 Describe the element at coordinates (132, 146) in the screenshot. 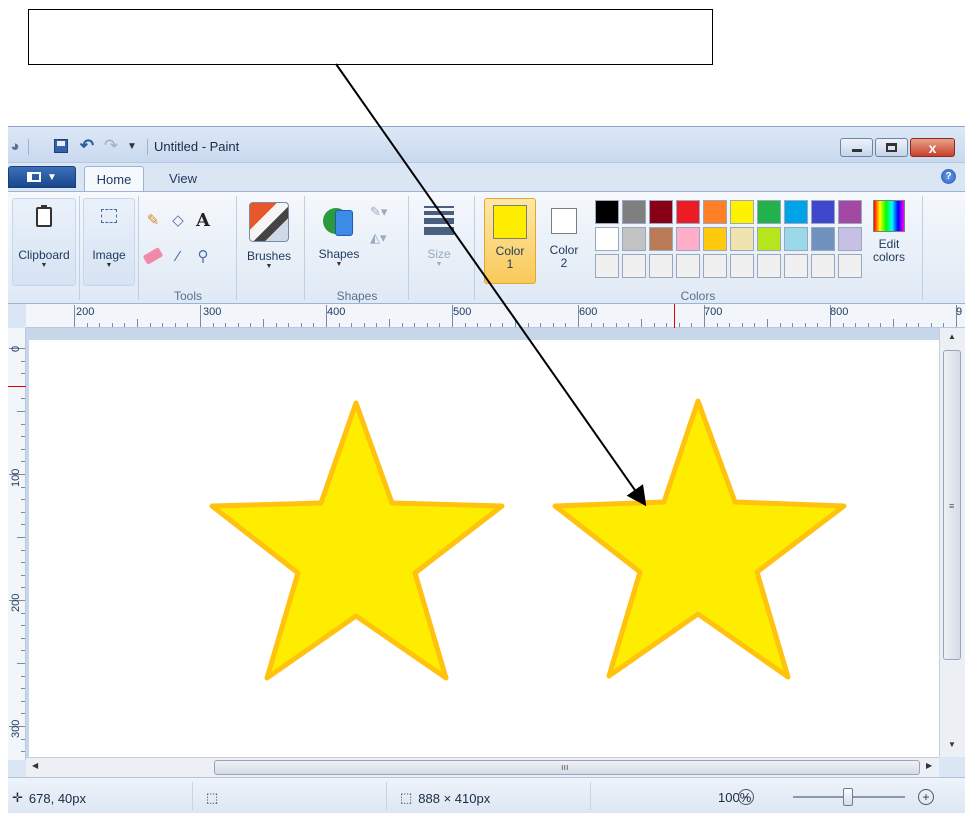

I see `customize-dropdown-icon: ▼` at that location.